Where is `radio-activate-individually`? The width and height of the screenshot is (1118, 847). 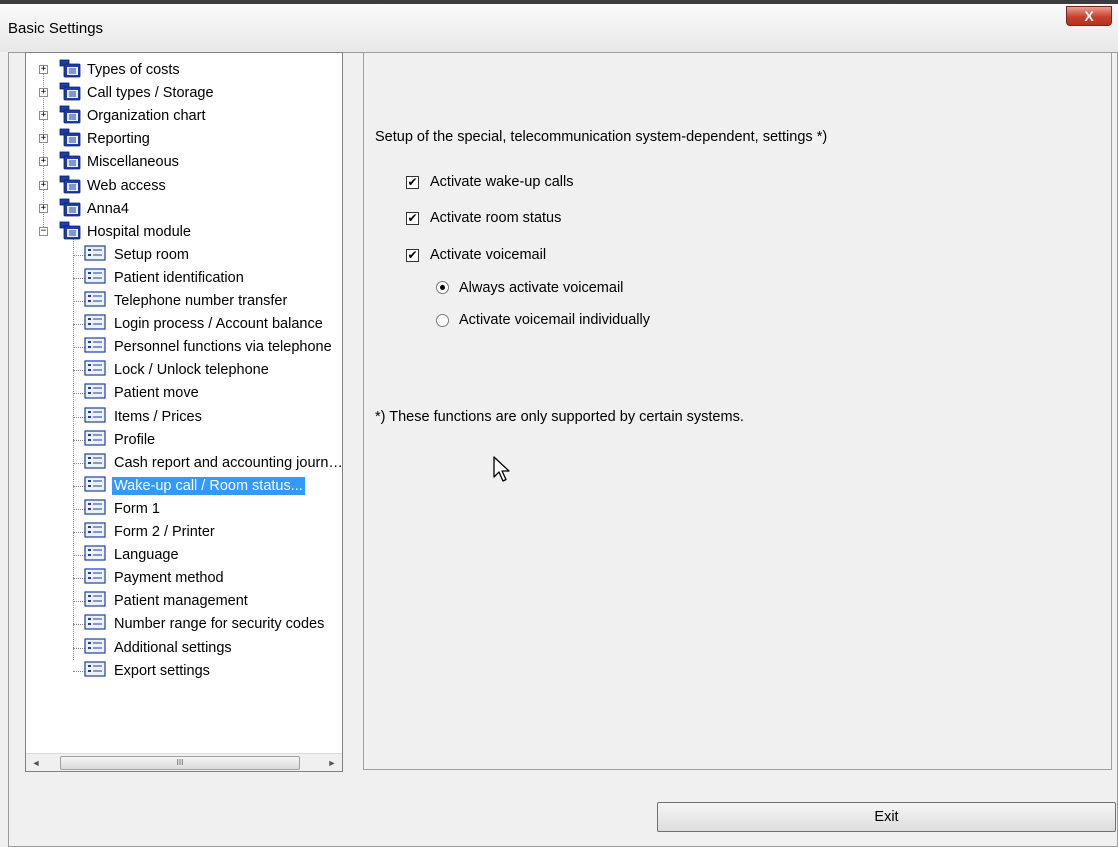
radio-activate-individually is located at coordinates (442, 320).